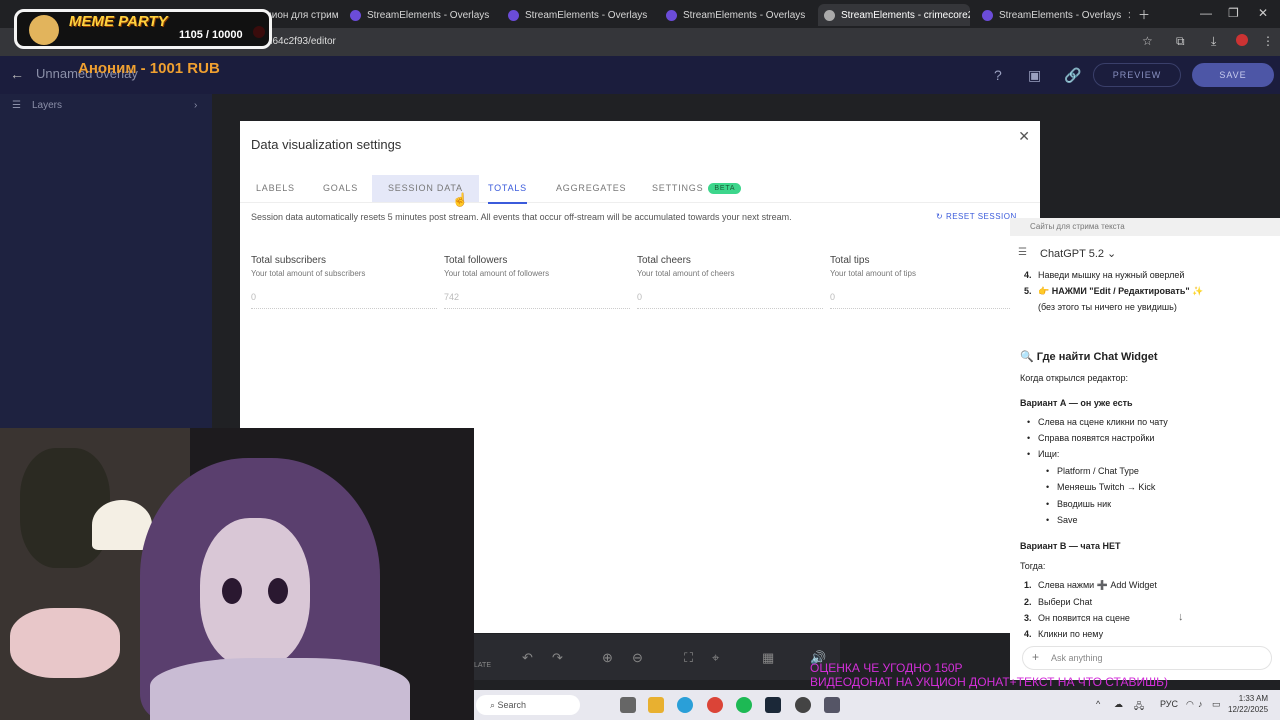 The height and width of the screenshot is (720, 1280). I want to click on tab-labels: LABELS, so click(275, 188).